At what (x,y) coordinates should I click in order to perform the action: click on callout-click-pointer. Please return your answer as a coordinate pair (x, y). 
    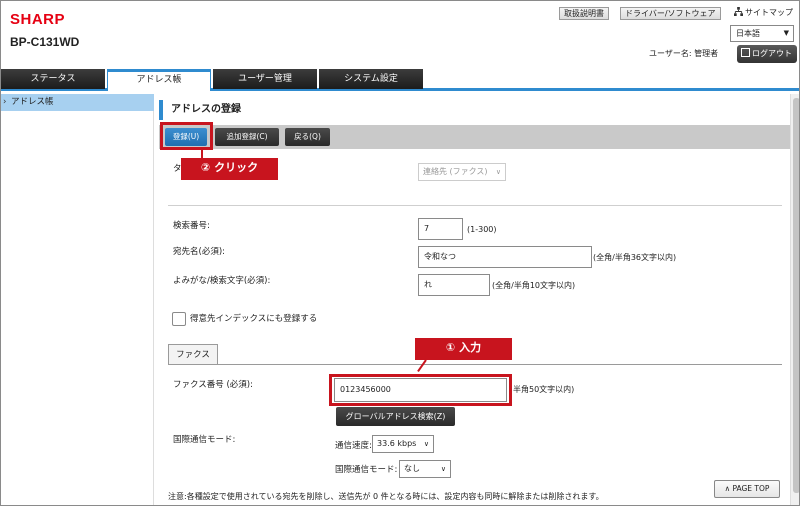
    Looking at the image, I should click on (202, 154).